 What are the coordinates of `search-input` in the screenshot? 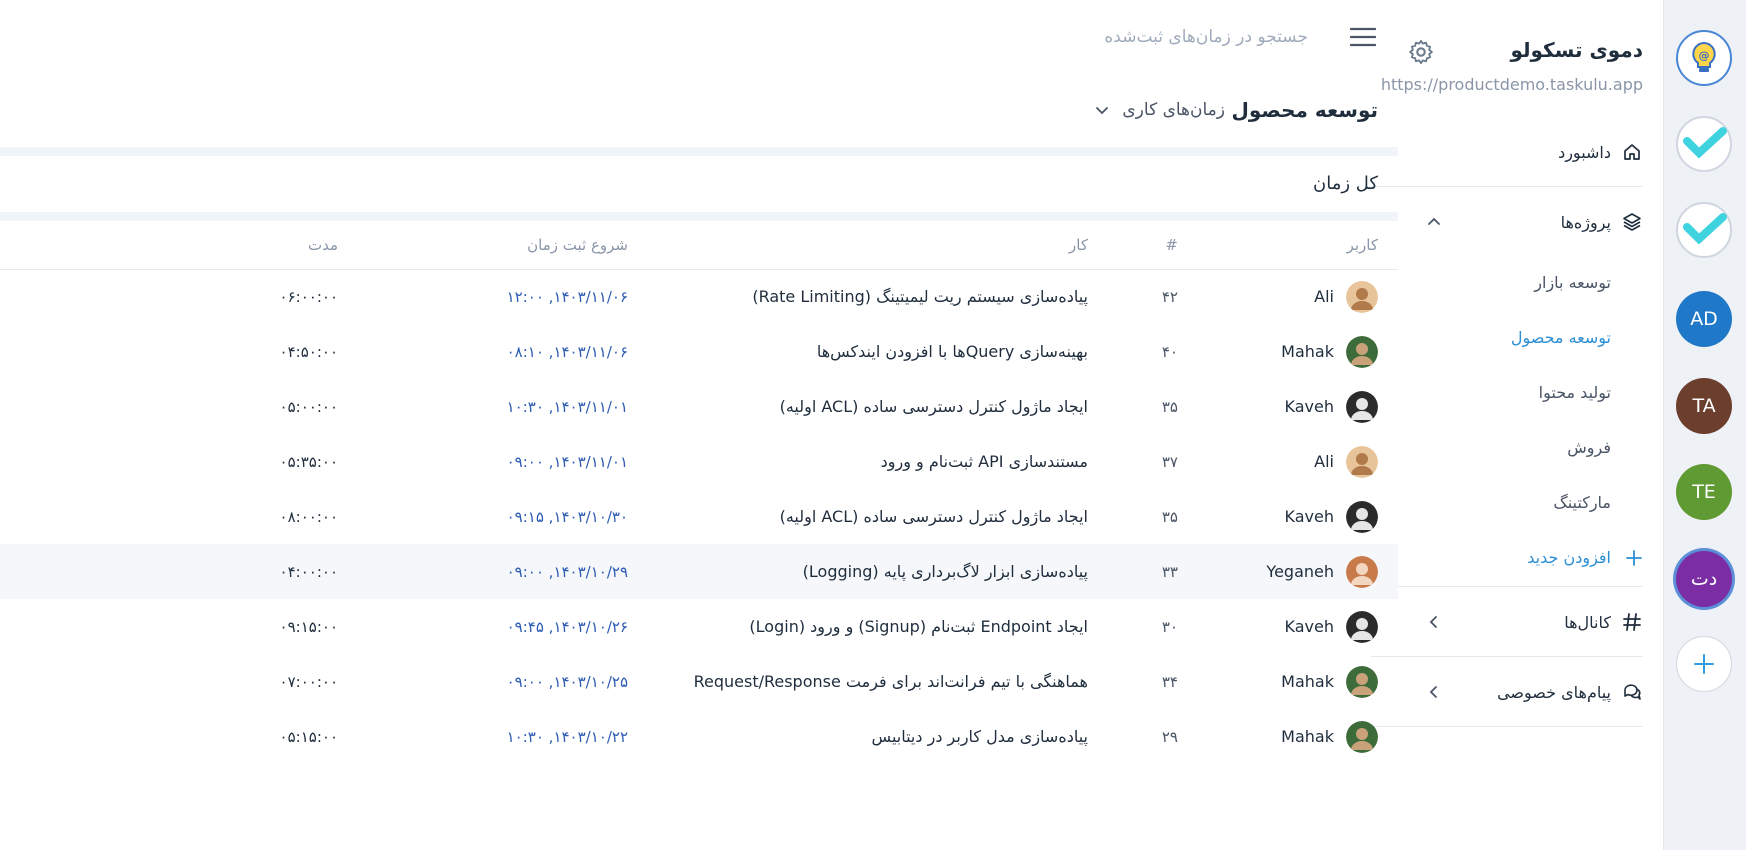 It's located at (1158, 37).